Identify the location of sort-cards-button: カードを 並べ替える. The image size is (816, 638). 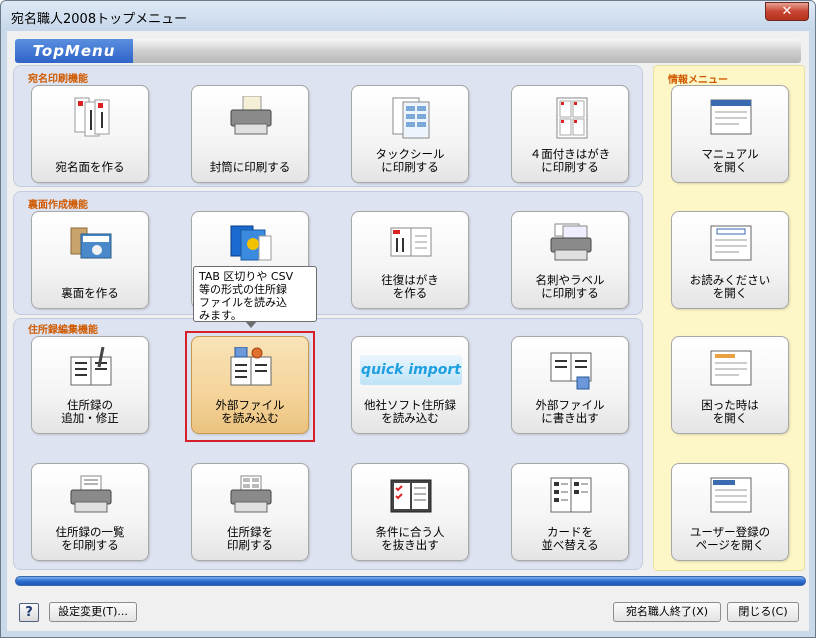
(570, 512).